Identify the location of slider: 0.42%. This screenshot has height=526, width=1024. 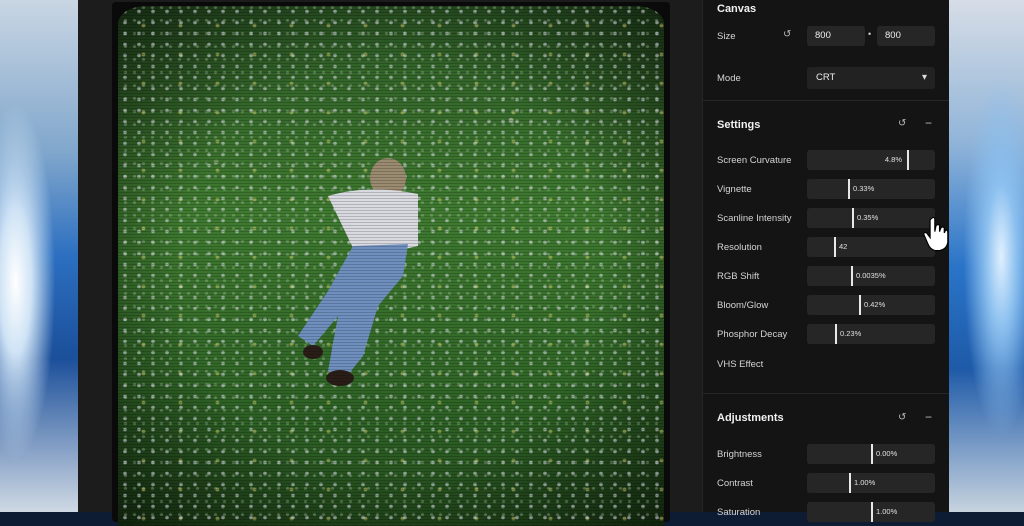
(871, 305).